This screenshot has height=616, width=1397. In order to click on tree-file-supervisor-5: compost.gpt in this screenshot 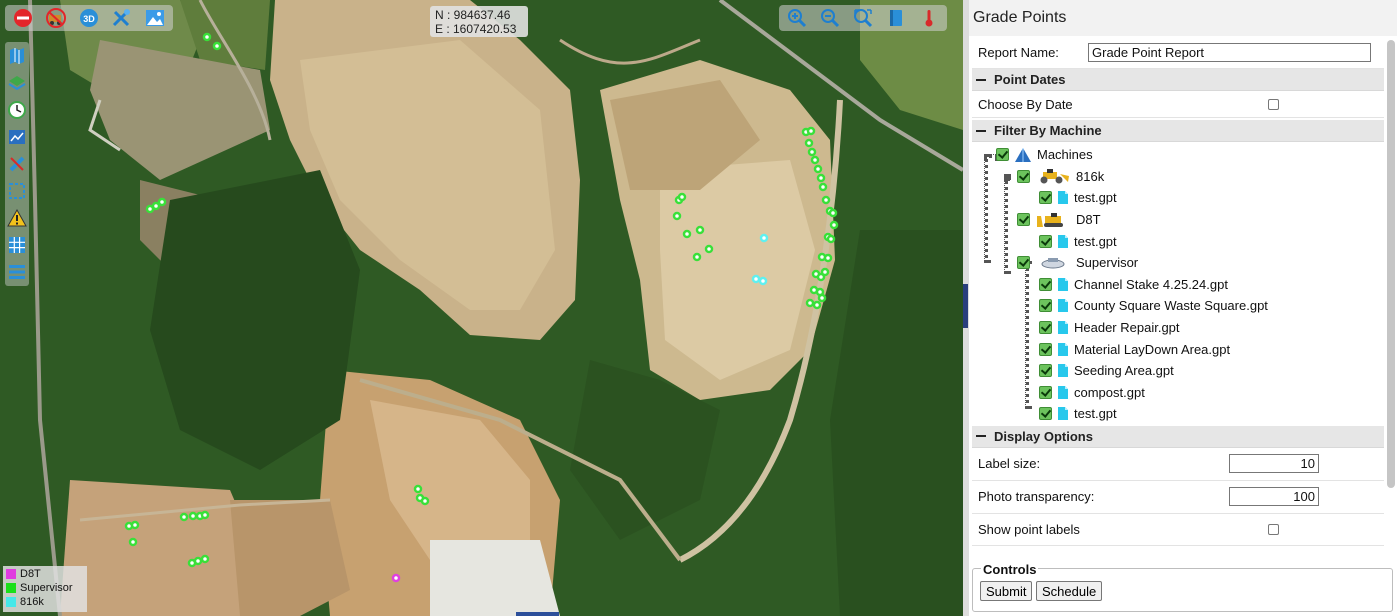, I will do `click(1178, 393)`.